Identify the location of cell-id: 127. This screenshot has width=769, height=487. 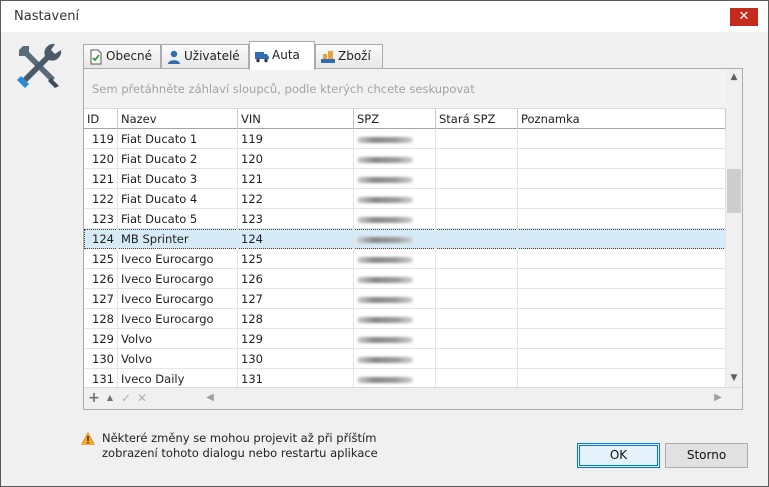
(101, 299).